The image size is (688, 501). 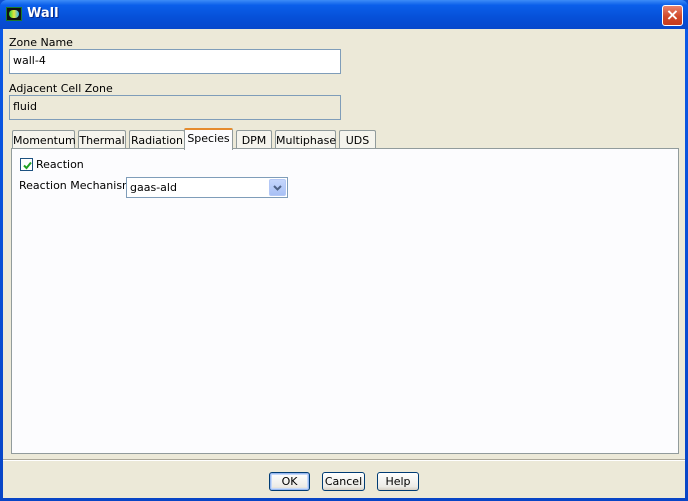 What do you see at coordinates (175, 107) in the screenshot?
I see `adjacent-cell-zone-field: fluid` at bounding box center [175, 107].